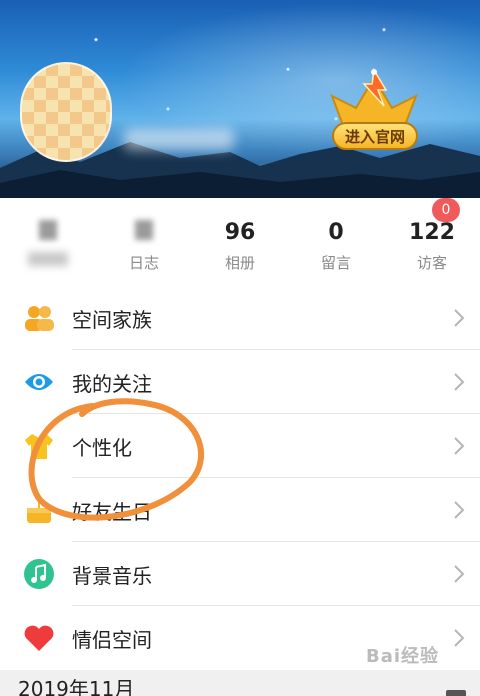  I want to click on menu-item-friend-birthdays: 好友生日, so click(240, 510).